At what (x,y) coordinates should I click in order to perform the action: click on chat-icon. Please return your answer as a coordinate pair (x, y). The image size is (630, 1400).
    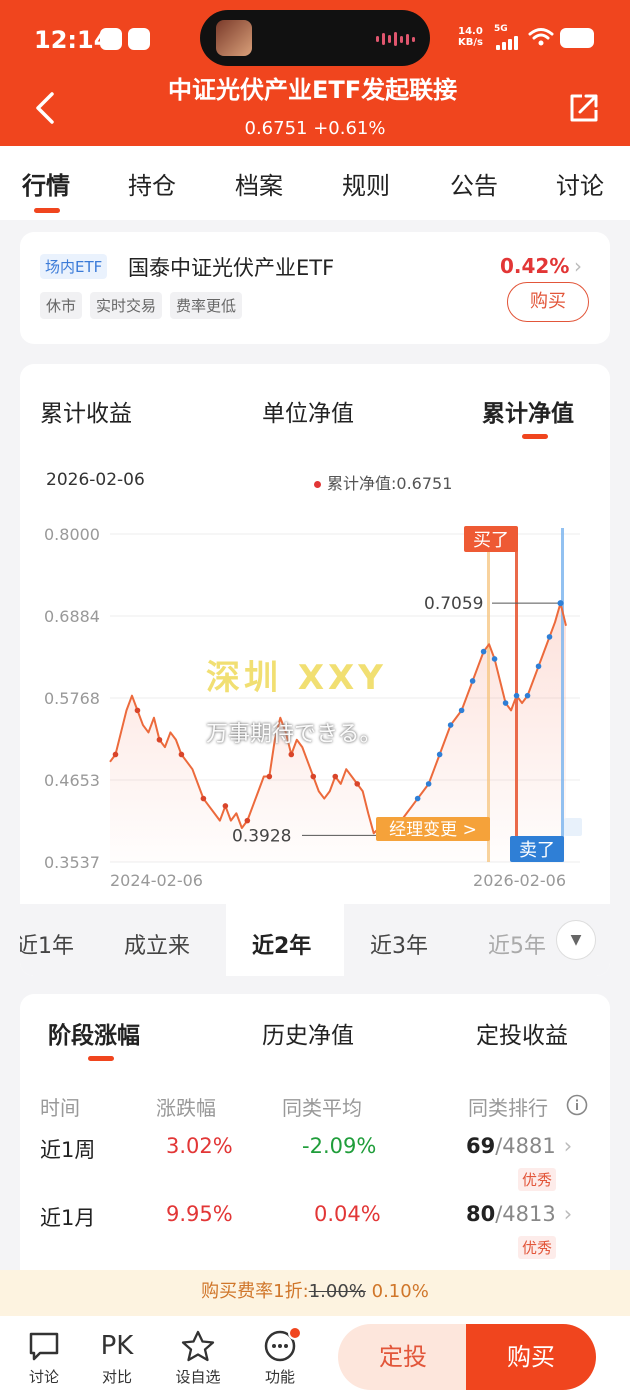
    Looking at the image, I should click on (44, 1346).